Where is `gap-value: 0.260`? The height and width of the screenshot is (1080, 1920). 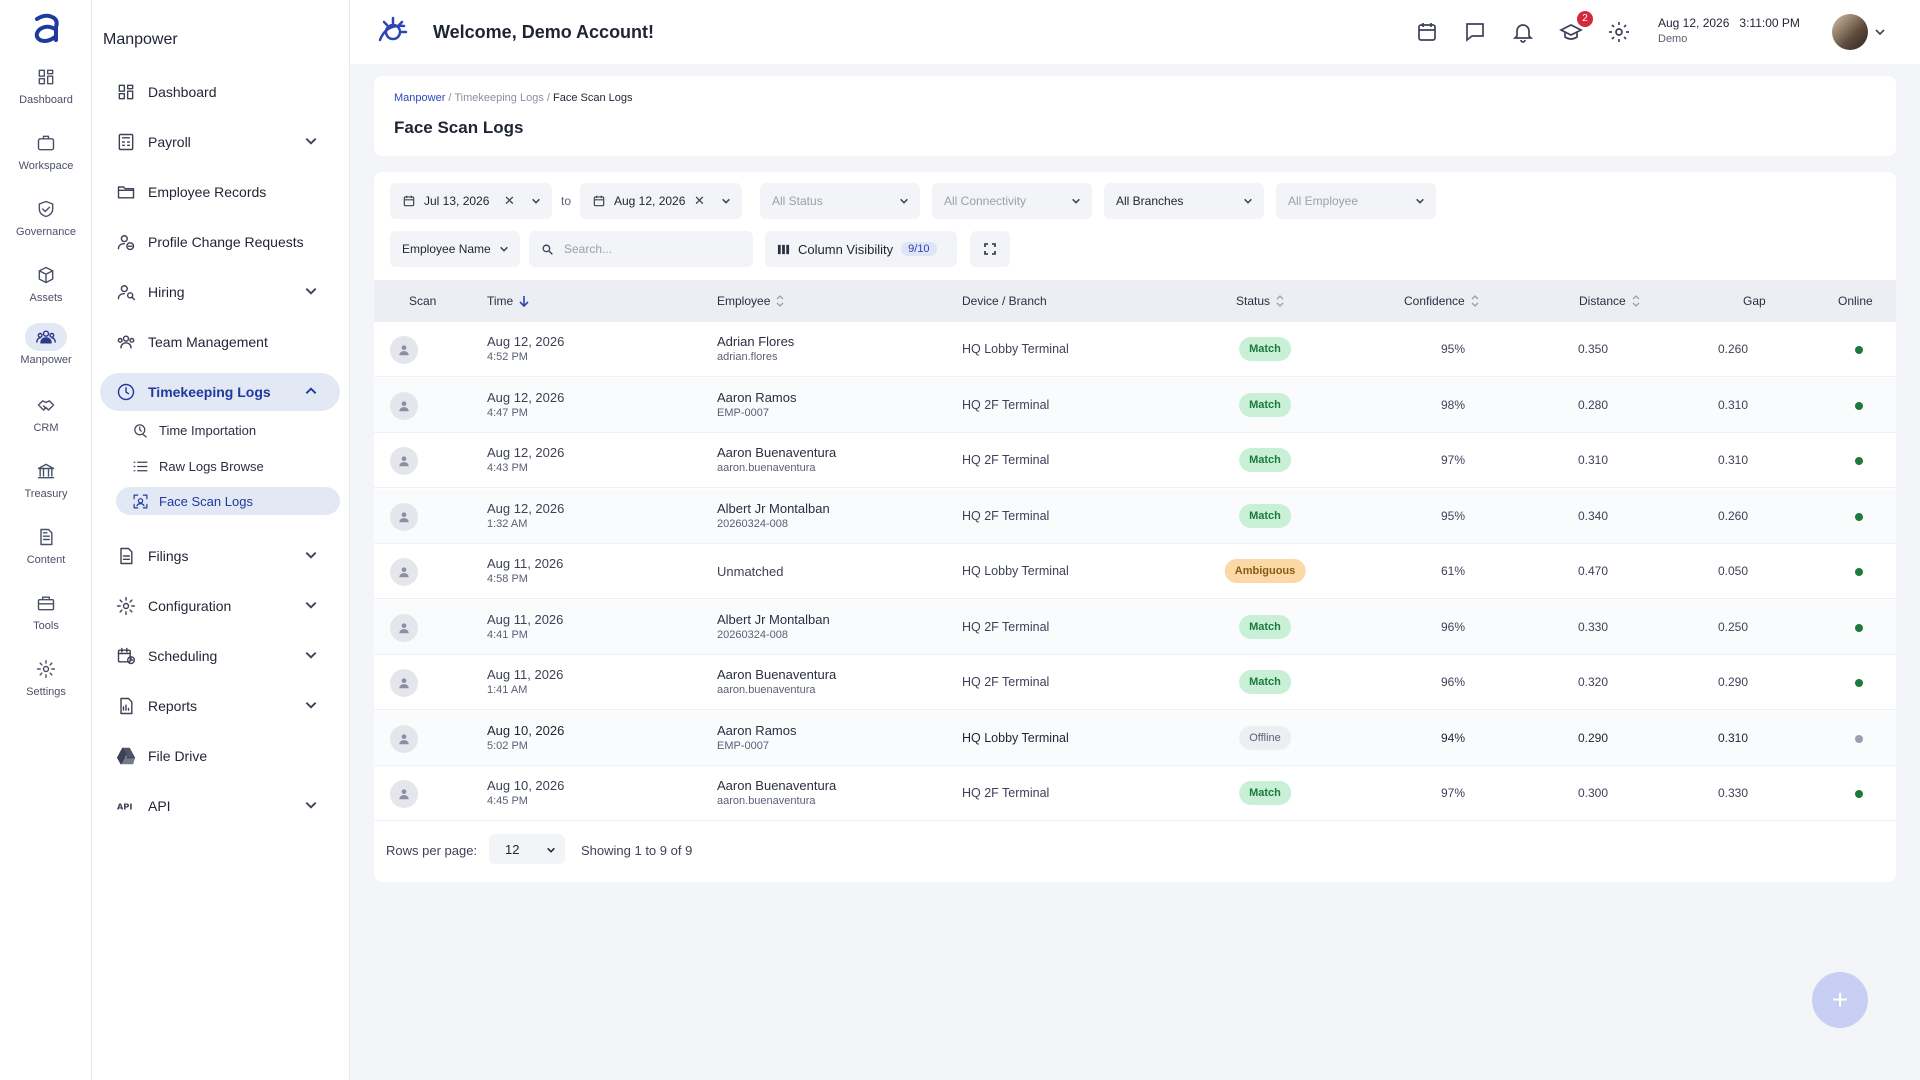 gap-value: 0.260 is located at coordinates (1733, 515).